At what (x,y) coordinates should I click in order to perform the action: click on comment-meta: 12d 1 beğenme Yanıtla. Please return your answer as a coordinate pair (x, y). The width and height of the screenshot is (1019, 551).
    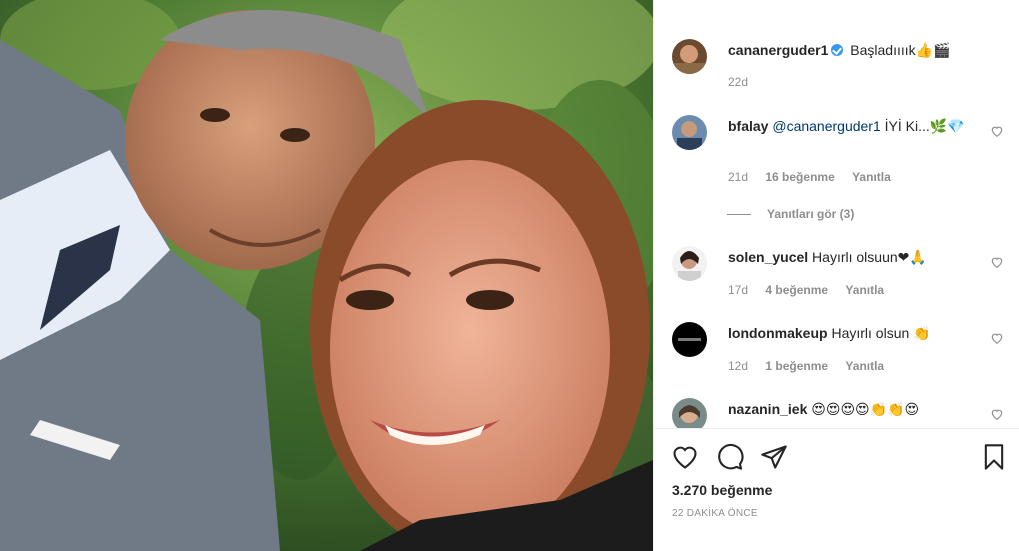
    Looking at the image, I should click on (813, 366).